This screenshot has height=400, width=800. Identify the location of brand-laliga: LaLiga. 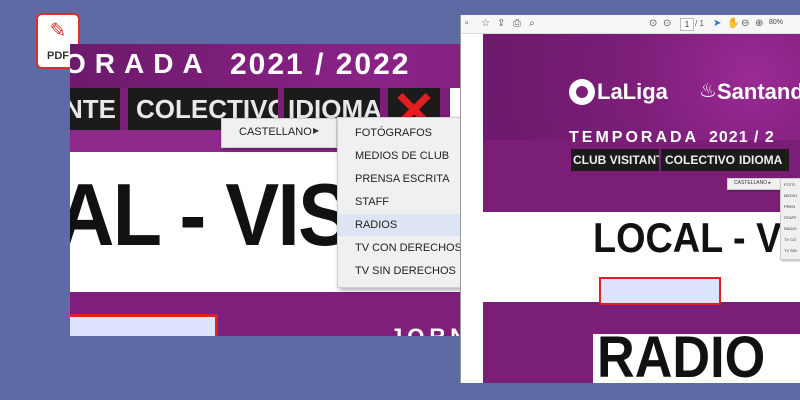
(632, 91).